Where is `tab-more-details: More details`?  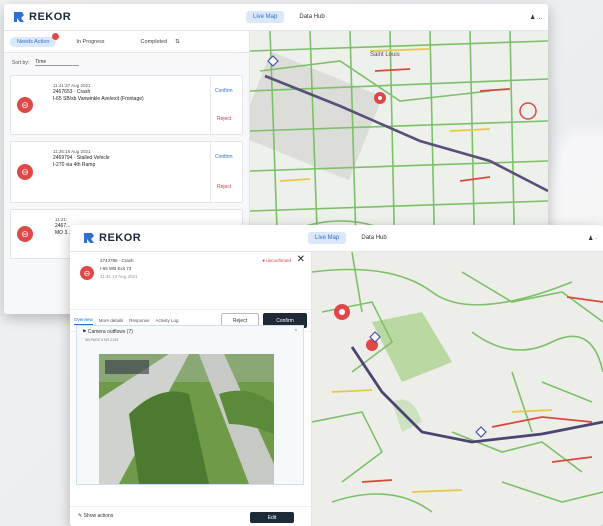 tab-more-details: More details is located at coordinates (111, 320).